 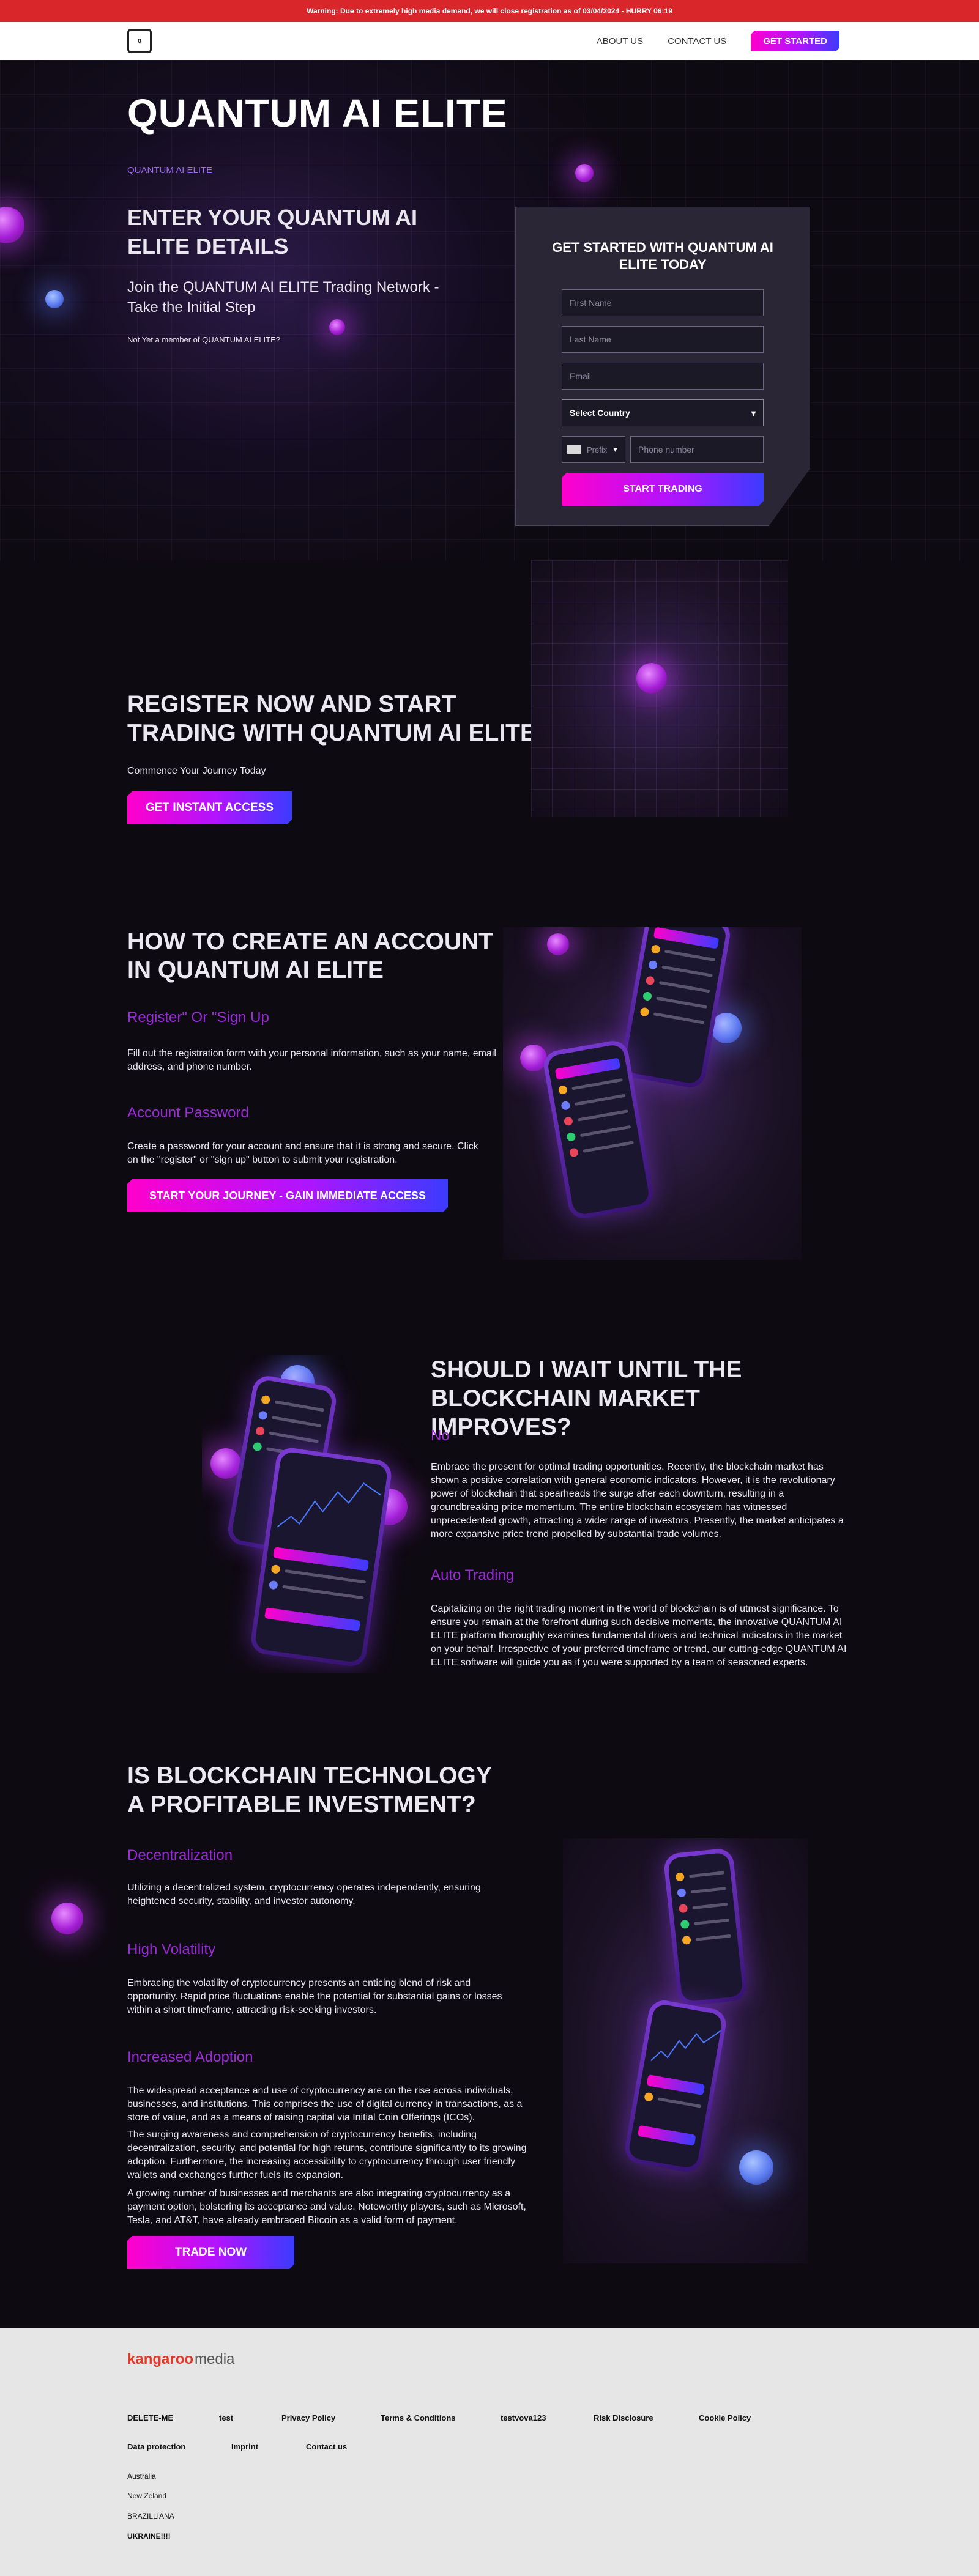 I want to click on prefix-select: Prefix ▾, so click(x=593, y=449).